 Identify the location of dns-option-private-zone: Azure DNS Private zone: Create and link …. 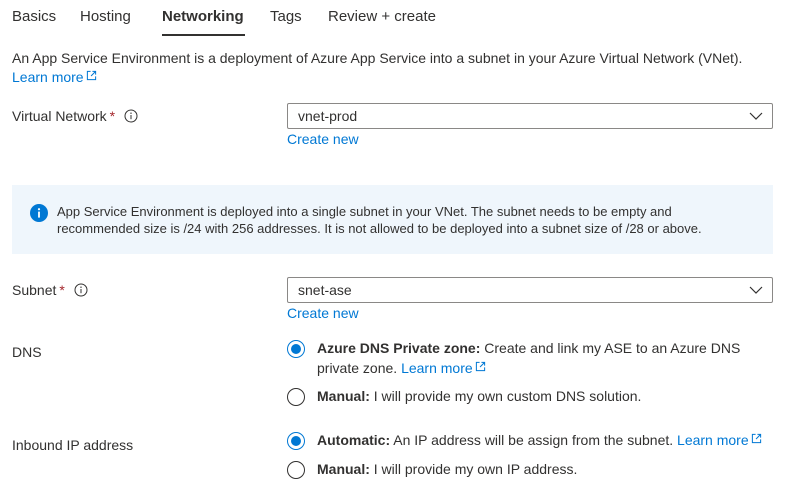
(527, 358).